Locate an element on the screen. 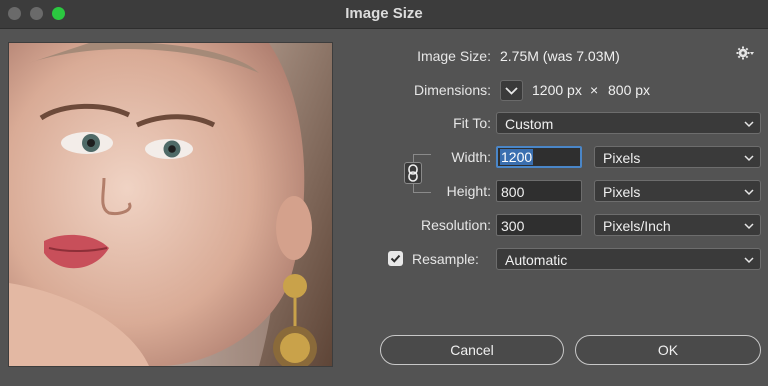 This screenshot has width=768, height=386. resolution-value: 300 is located at coordinates (513, 226).